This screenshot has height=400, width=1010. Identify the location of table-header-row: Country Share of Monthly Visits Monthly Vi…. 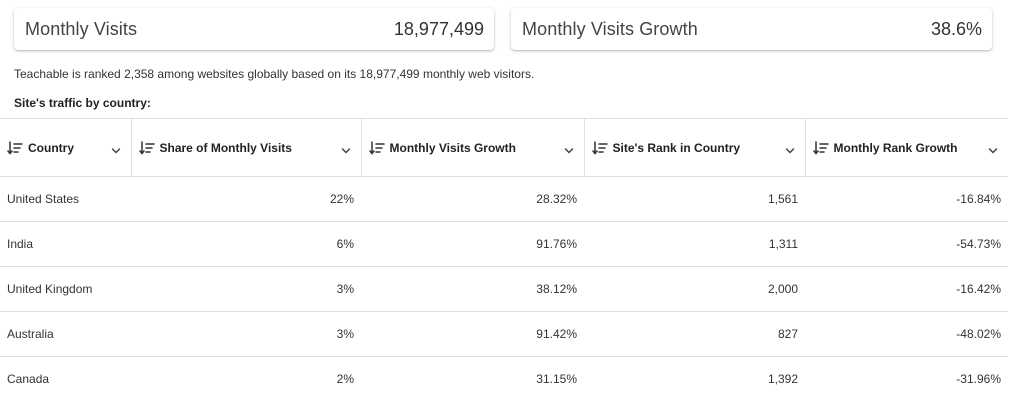
(504, 147).